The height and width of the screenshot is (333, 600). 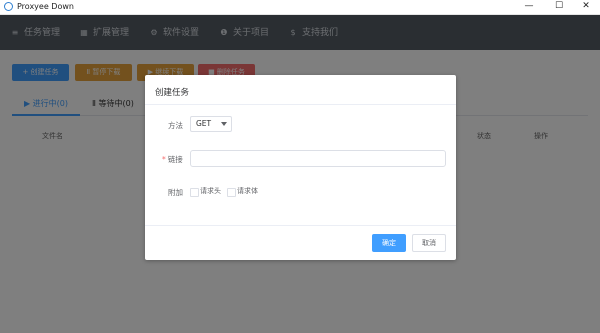 I want to click on extra-label: 附加, so click(x=175, y=192).